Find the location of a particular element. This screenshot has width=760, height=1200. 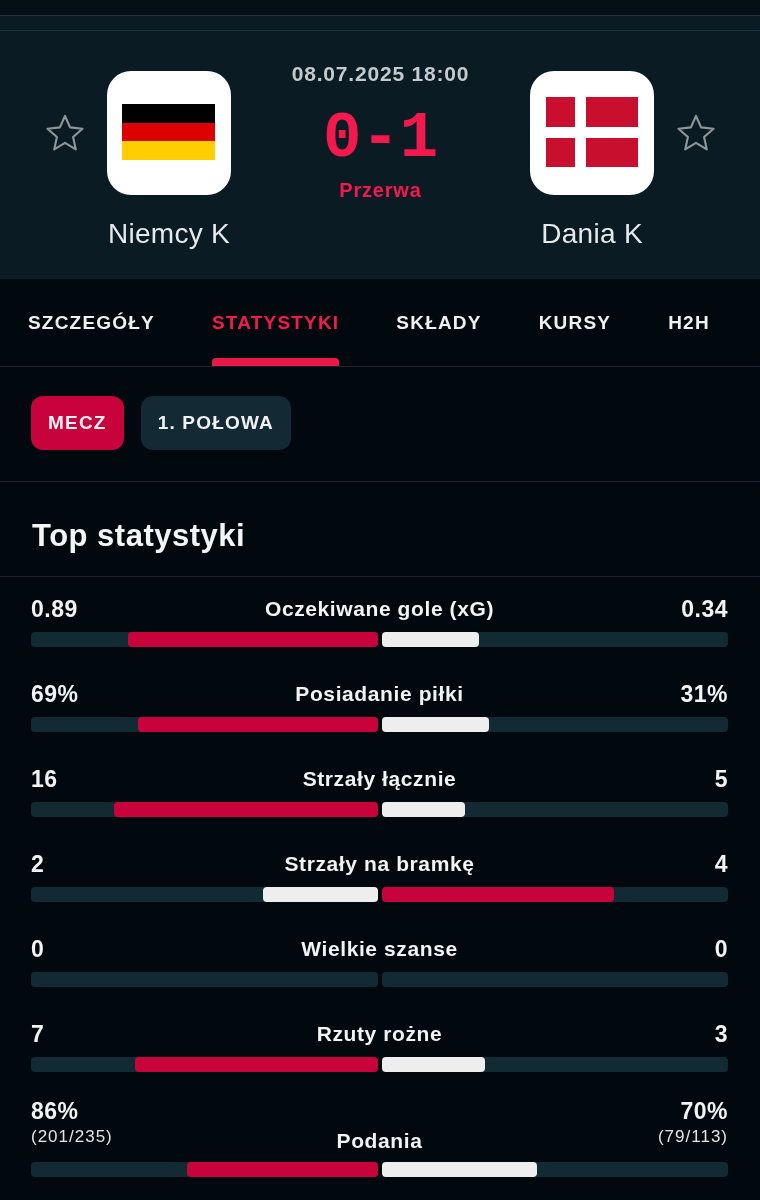

stat-value: 0.34 is located at coordinates (704, 609).